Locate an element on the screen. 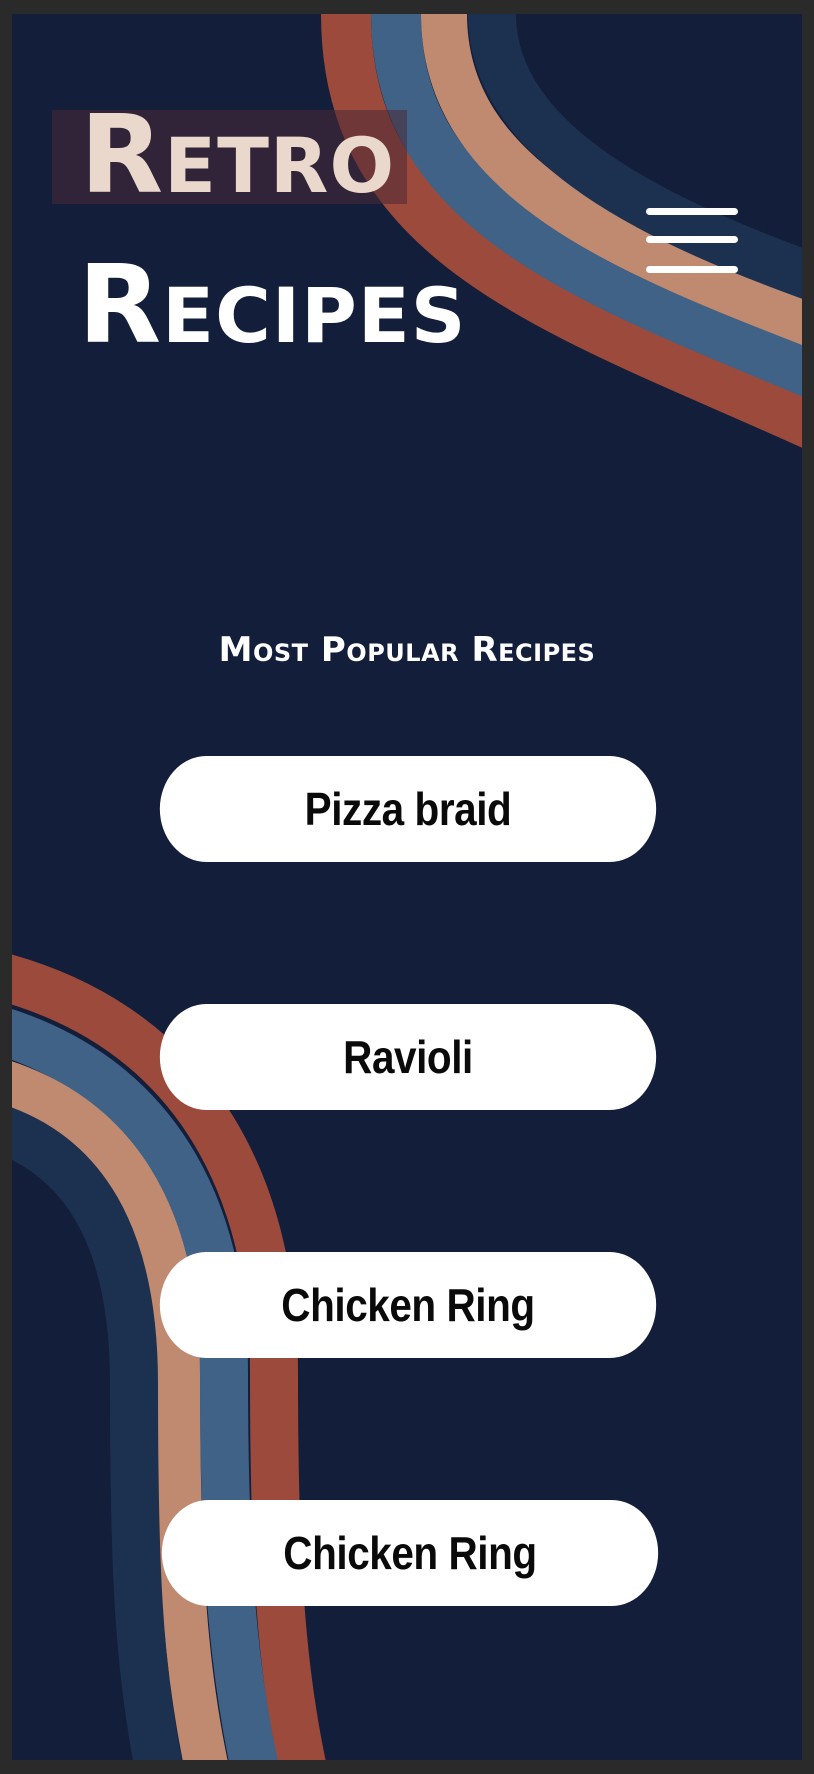 This screenshot has height=1774, width=814. menu-bar-middle is located at coordinates (692, 239).